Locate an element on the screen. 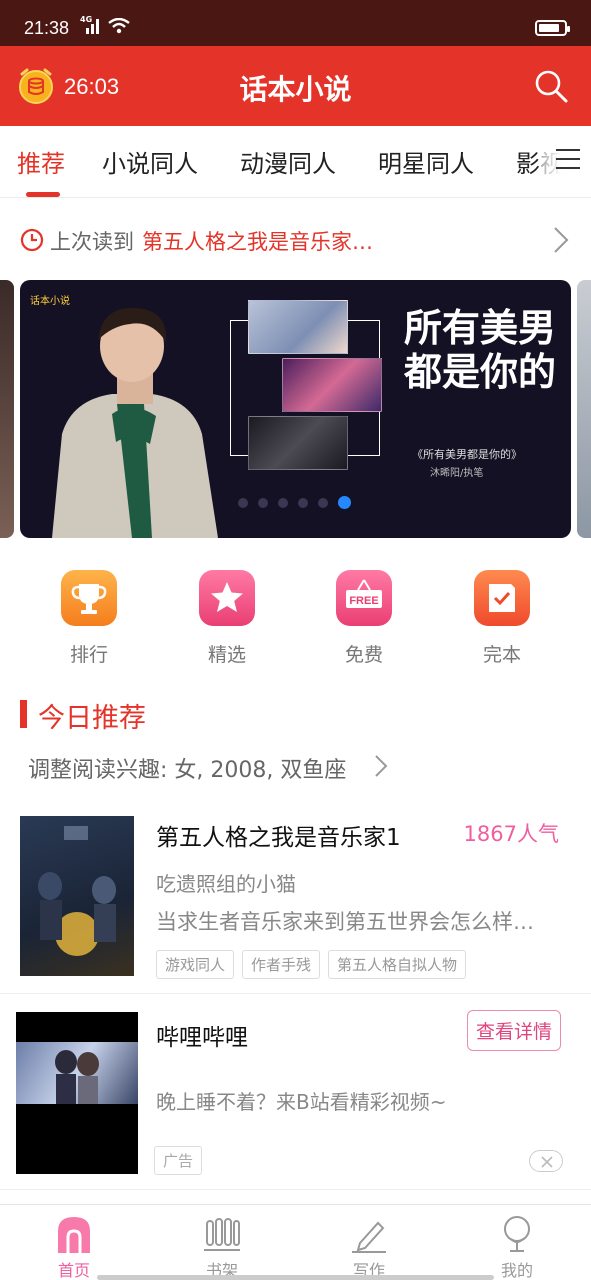  star-icon is located at coordinates (227, 598).